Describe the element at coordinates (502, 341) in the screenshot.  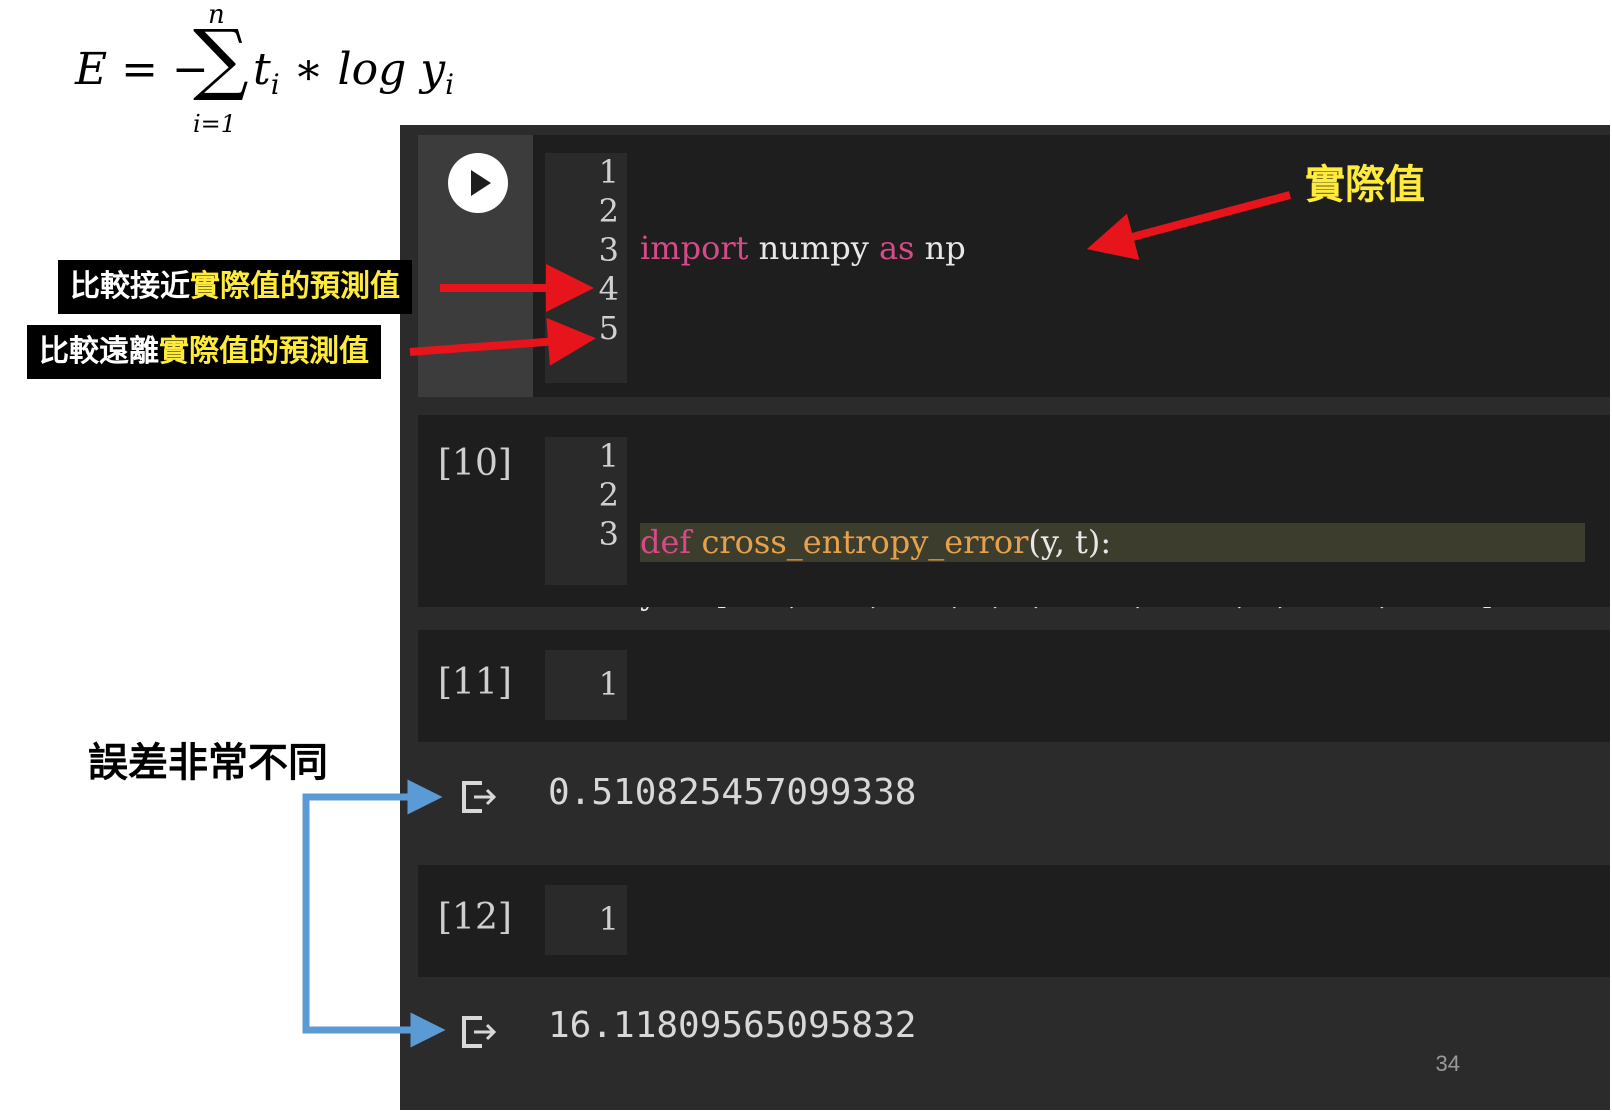
I see `arrow-to-y2` at that location.